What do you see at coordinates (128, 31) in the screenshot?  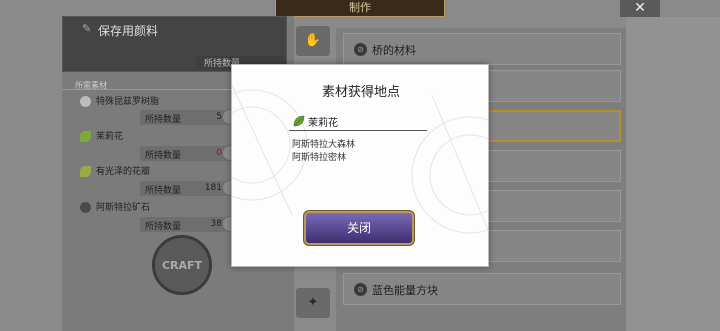 I see `item-title: 保存用颜料` at bounding box center [128, 31].